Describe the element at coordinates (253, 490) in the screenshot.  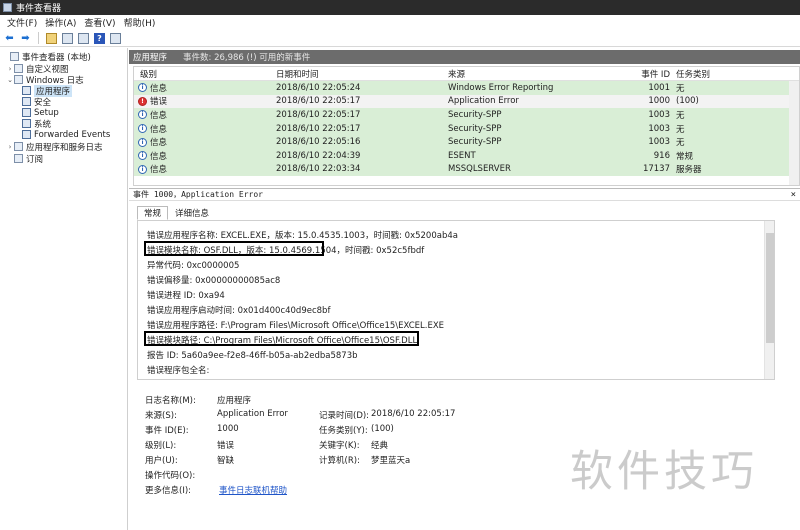
I see `online-help-link: 事件日志联机帮助` at that location.